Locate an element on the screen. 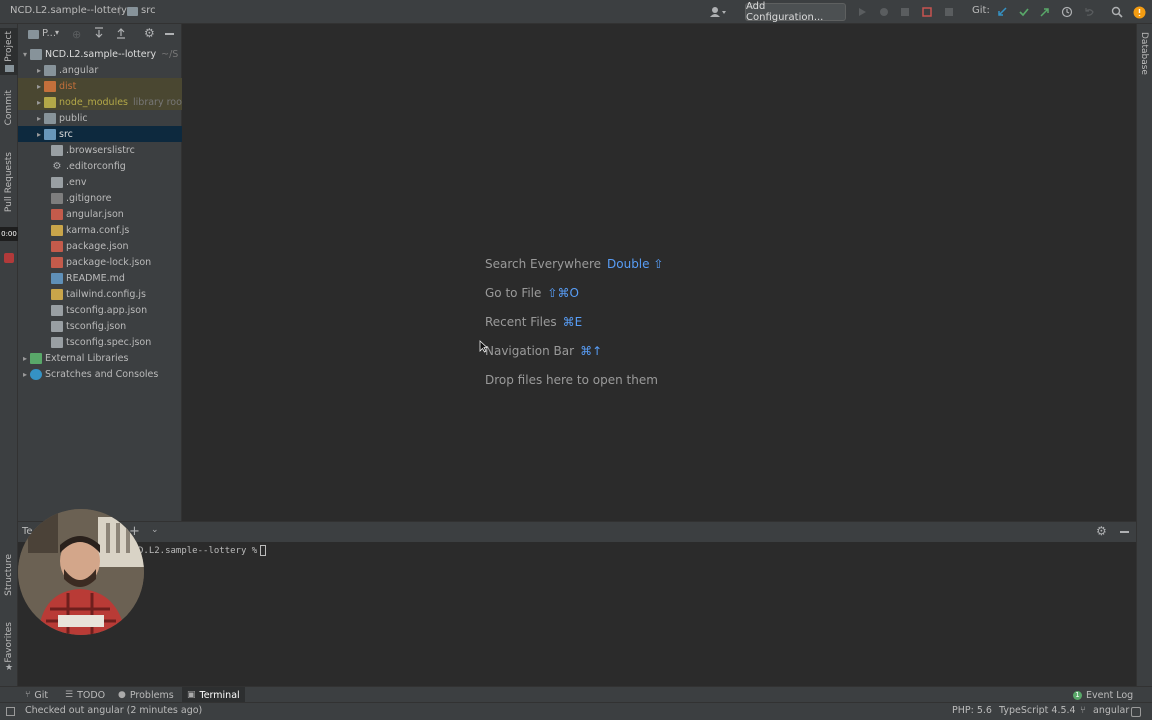 Image resolution: width=1152 pixels, height=720 pixels. tab-terminal-label: Terminal is located at coordinates (219, 695).